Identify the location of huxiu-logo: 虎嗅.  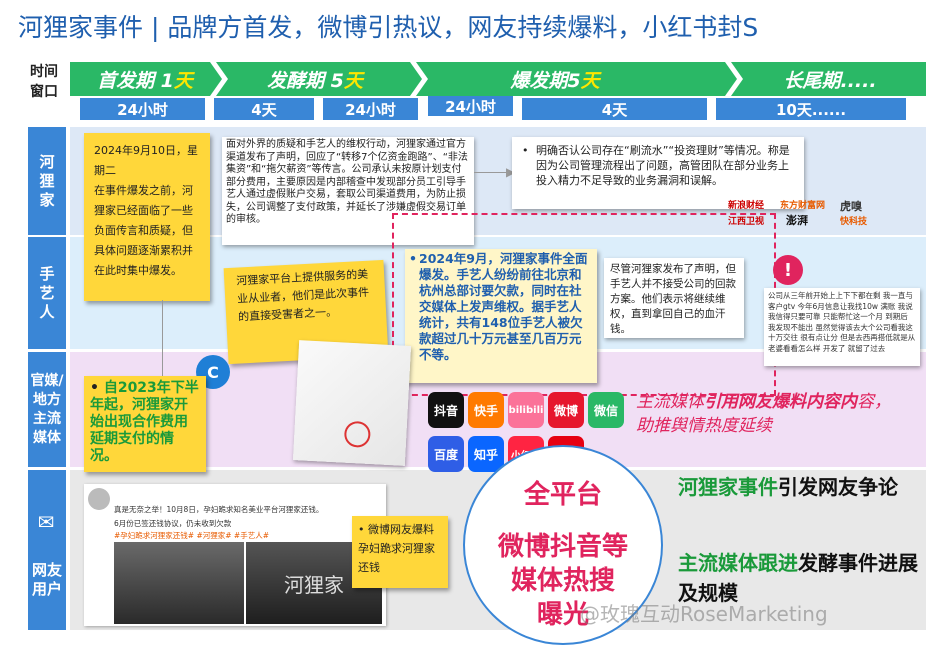
(851, 206).